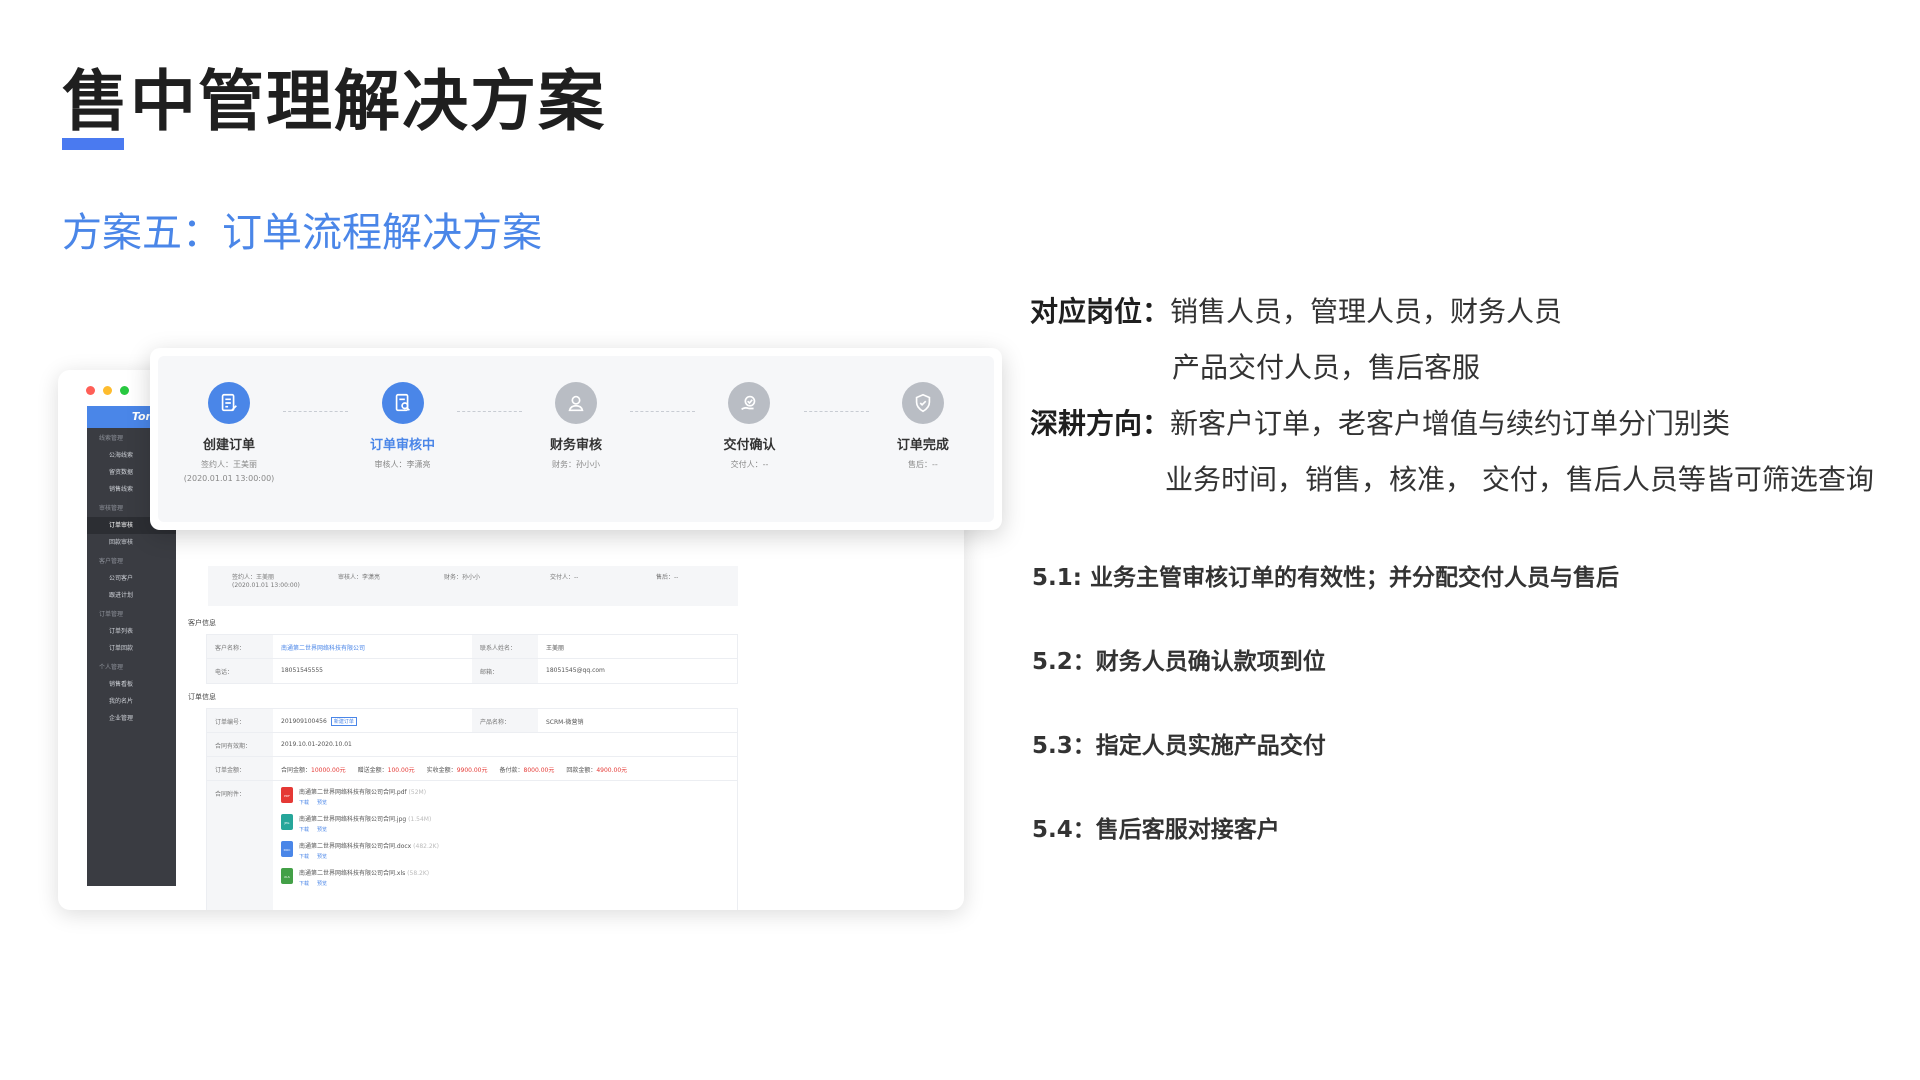 This screenshot has width=1920, height=1080. What do you see at coordinates (565, 722) in the screenshot?
I see `cell-value: SCRM-微营销` at bounding box center [565, 722].